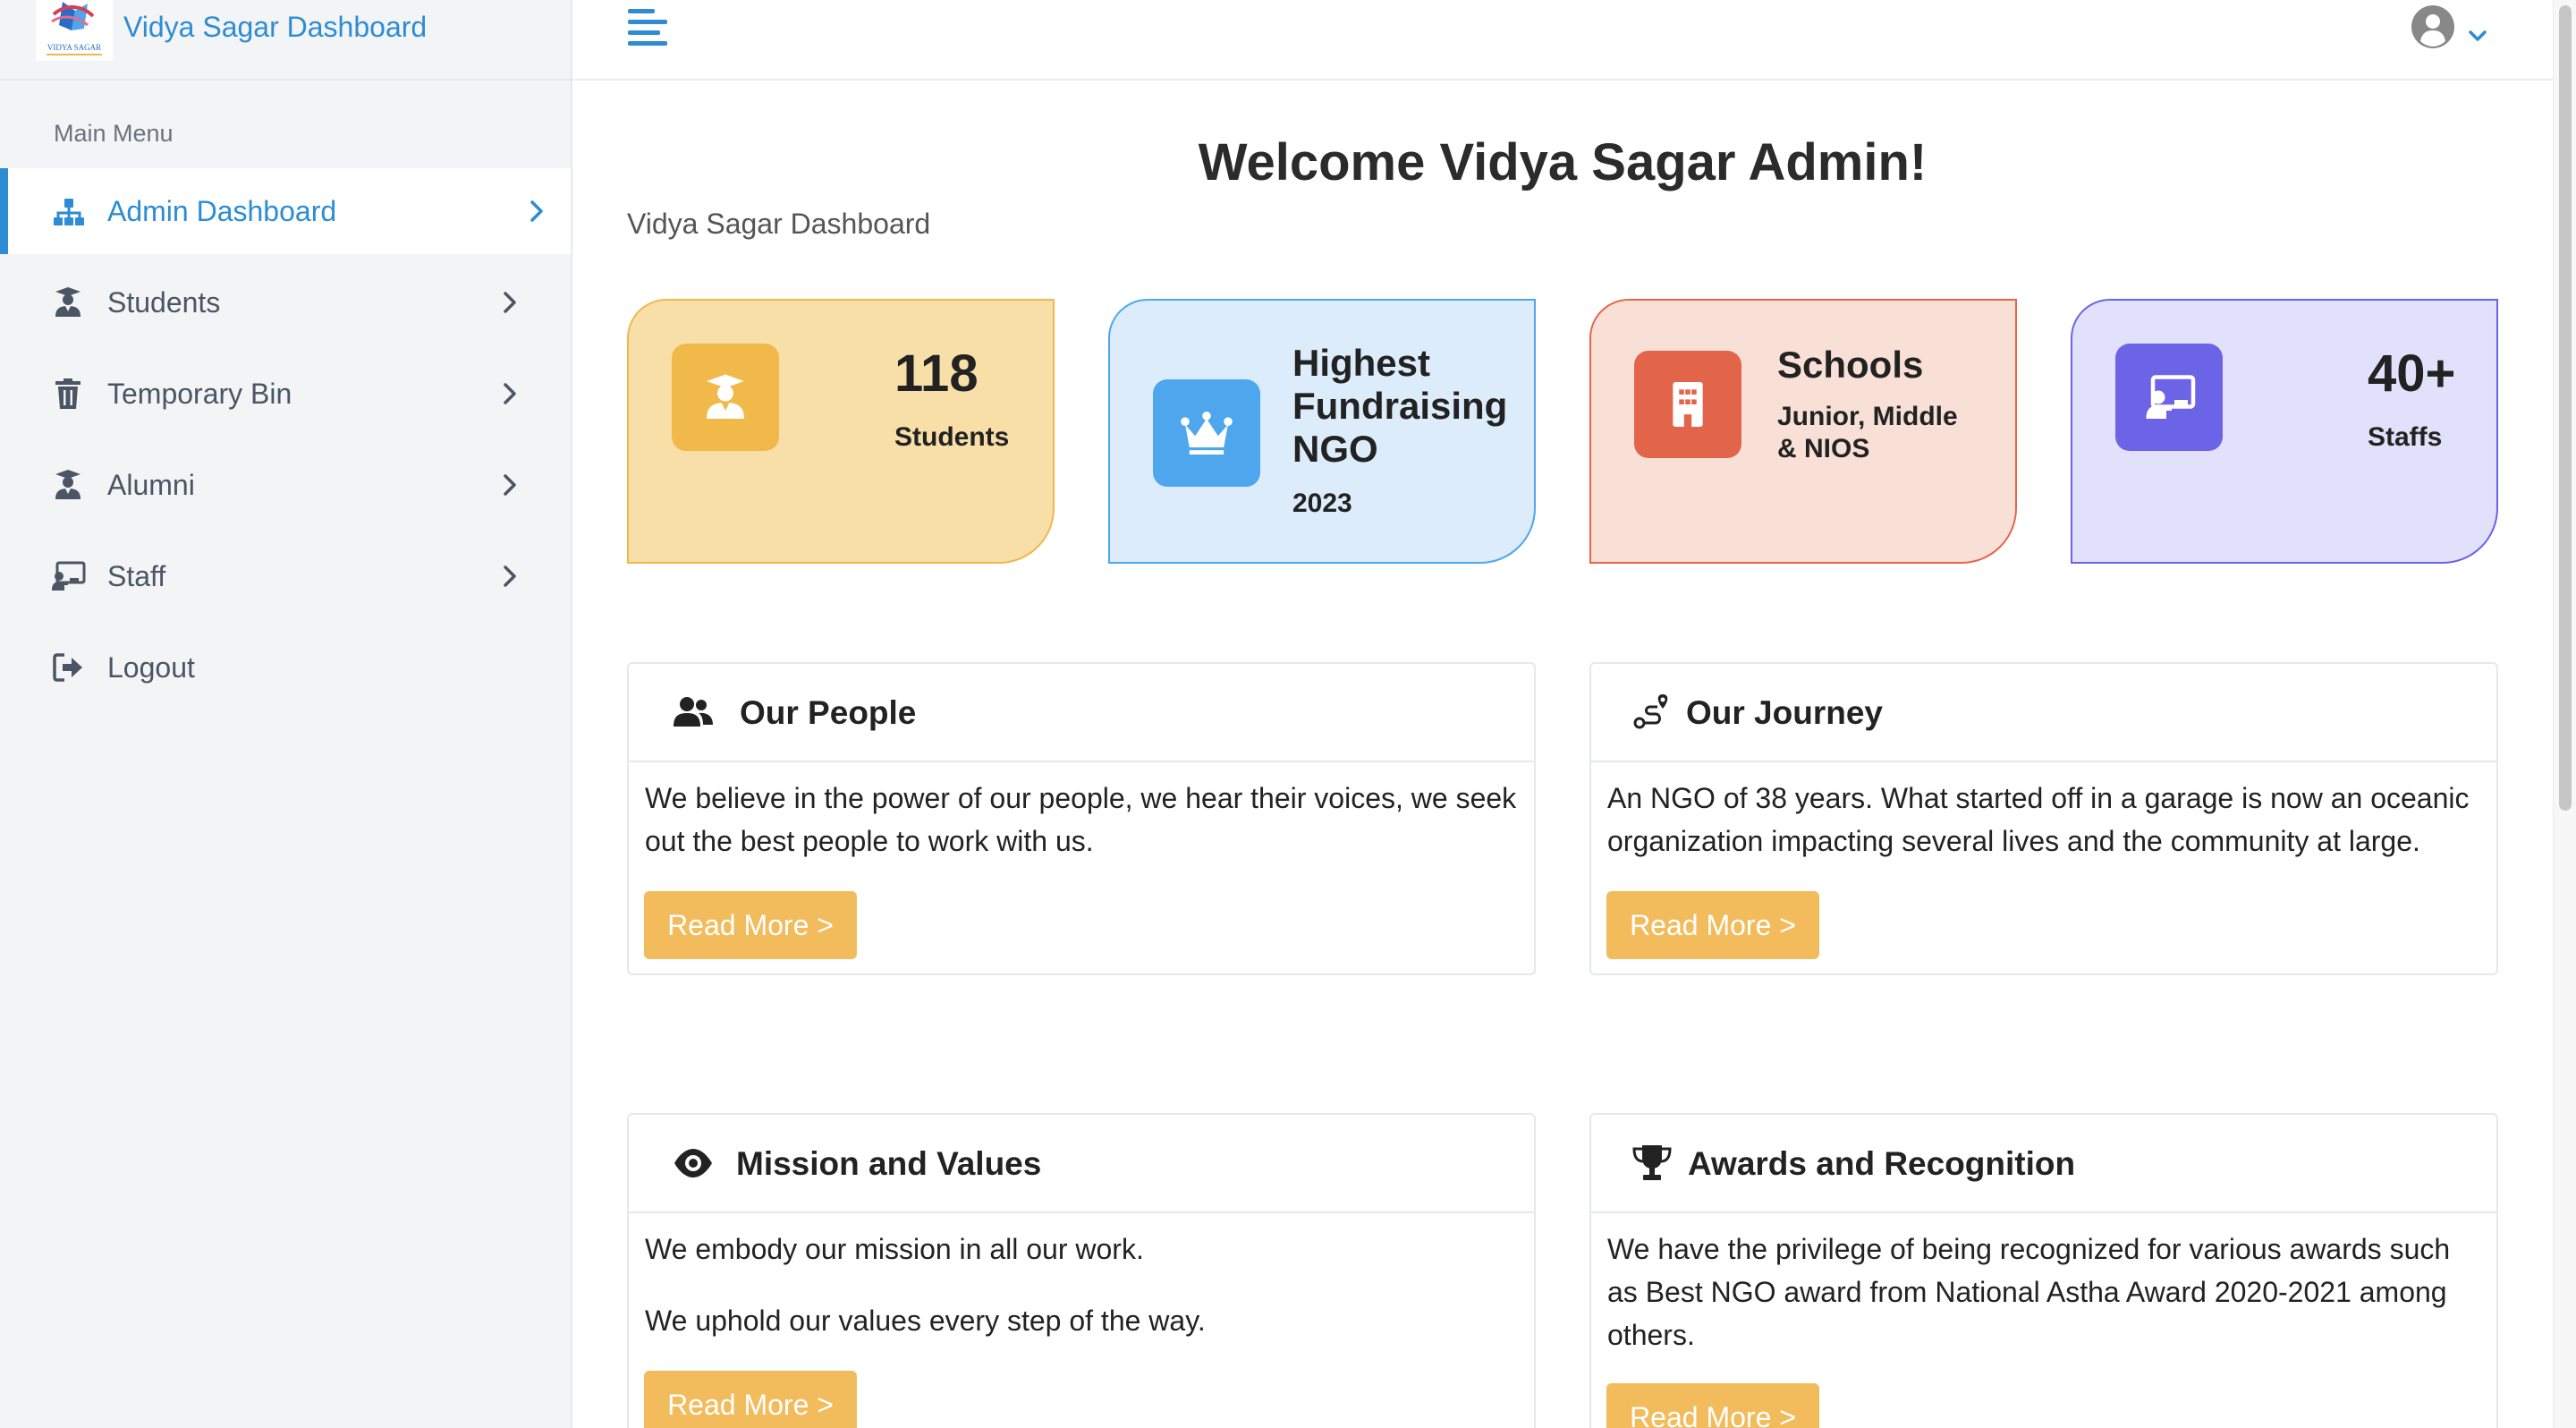  What do you see at coordinates (1652, 1162) in the screenshot?
I see `trophy-icon` at bounding box center [1652, 1162].